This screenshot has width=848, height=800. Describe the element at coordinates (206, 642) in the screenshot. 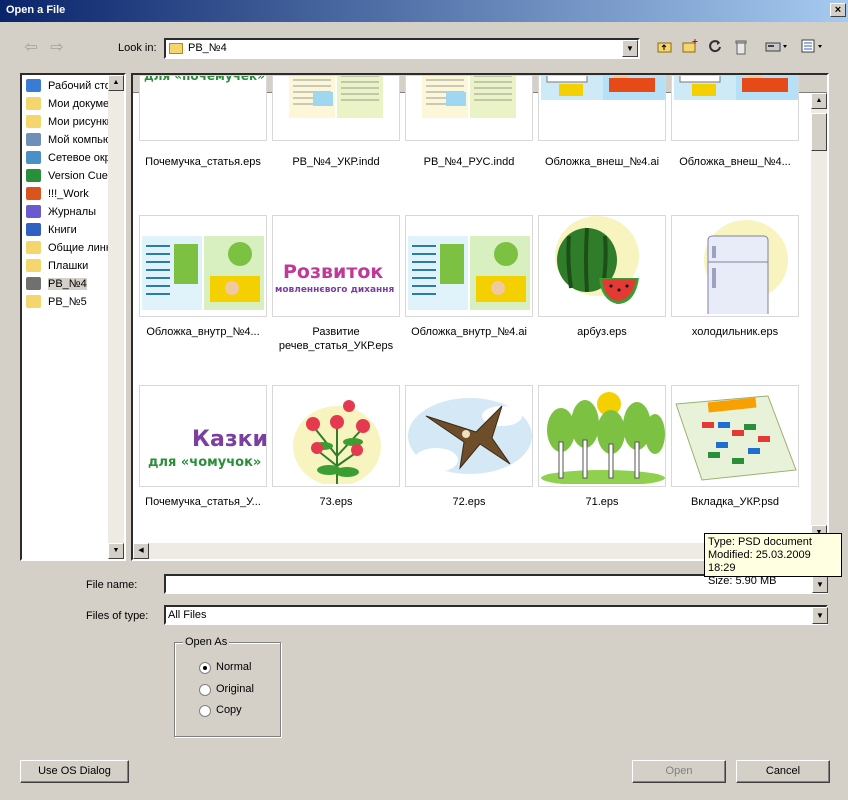

I see `open-as-title: Open As` at that location.